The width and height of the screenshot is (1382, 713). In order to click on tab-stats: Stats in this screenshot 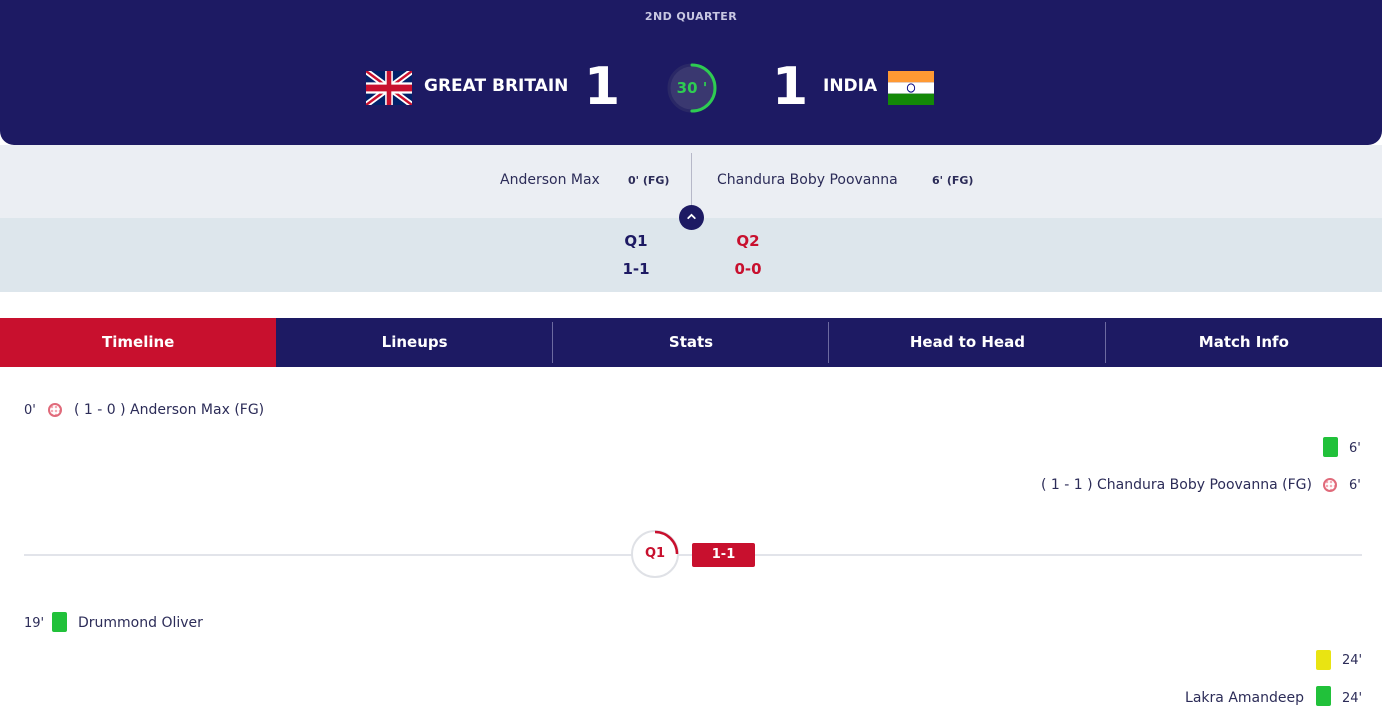, I will do `click(691, 342)`.